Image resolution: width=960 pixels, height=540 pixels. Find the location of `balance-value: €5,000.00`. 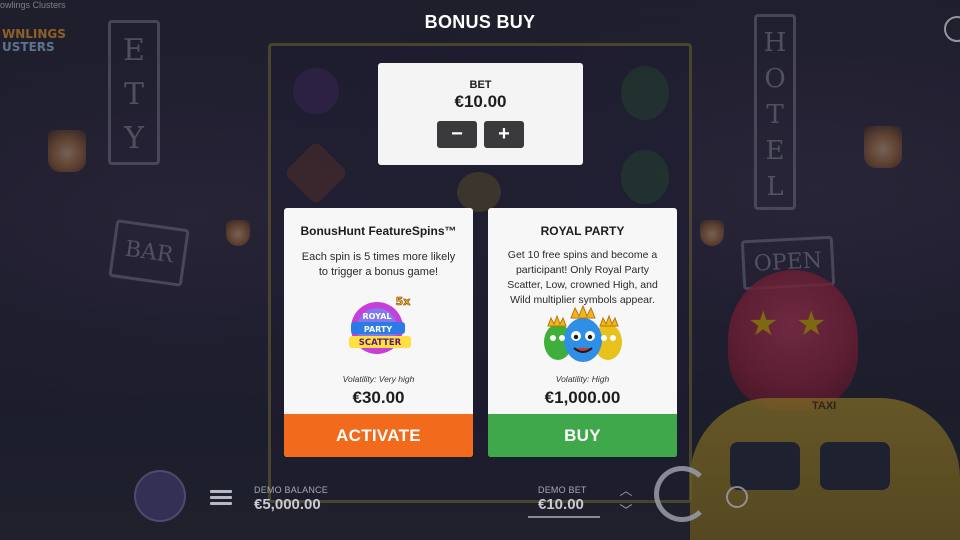

balance-value: €5,000.00 is located at coordinates (287, 504).